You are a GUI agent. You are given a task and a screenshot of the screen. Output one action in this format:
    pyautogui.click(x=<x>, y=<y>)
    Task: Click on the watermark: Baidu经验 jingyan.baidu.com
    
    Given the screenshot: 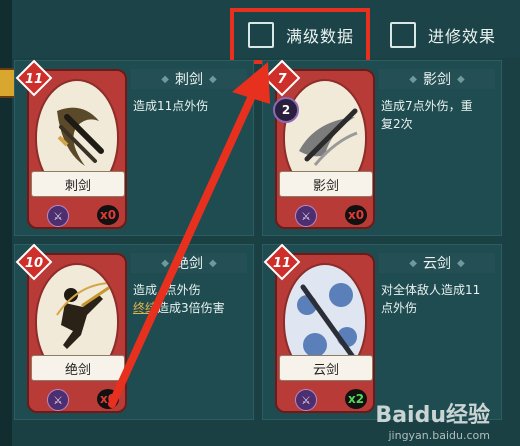 What is the action you would take?
    pyautogui.click(x=432, y=419)
    